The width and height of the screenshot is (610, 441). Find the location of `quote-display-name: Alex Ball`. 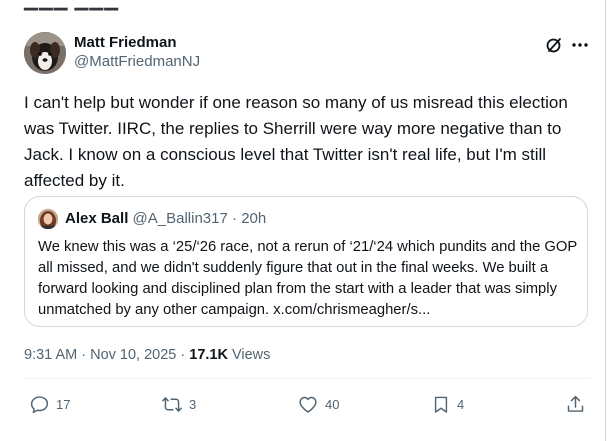

quote-display-name: Alex Ball is located at coordinates (97, 218).